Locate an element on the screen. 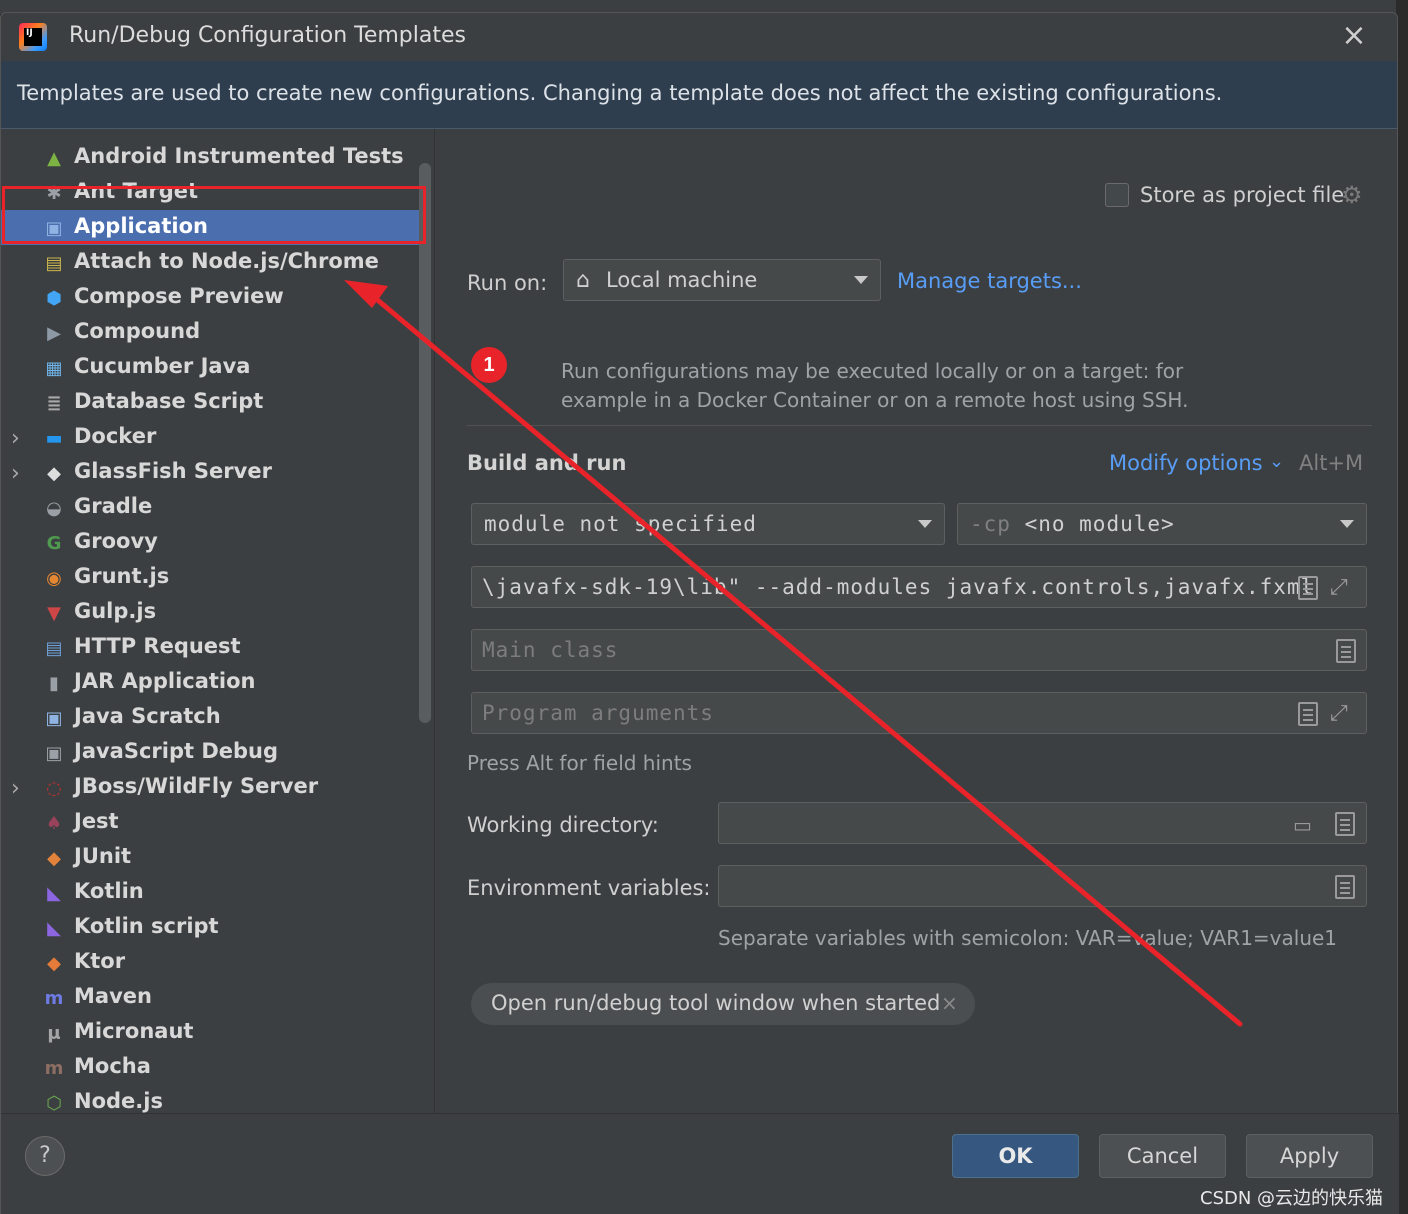 Image resolution: width=1408 pixels, height=1214 pixels. folder-icon: ▭ is located at coordinates (1306, 825).